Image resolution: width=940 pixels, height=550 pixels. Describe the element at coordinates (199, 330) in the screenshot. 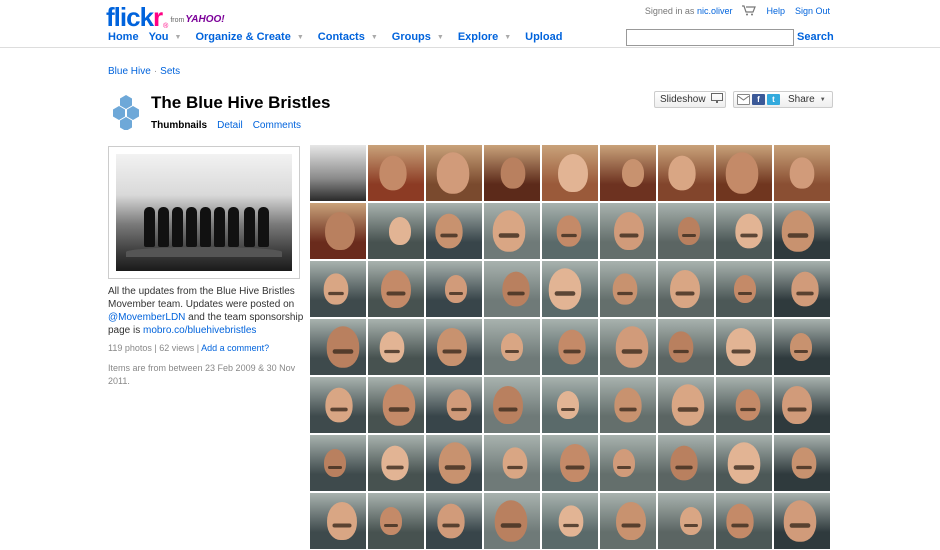

I see `sponsorship-link: mobro.co/bluehivebristles` at that location.